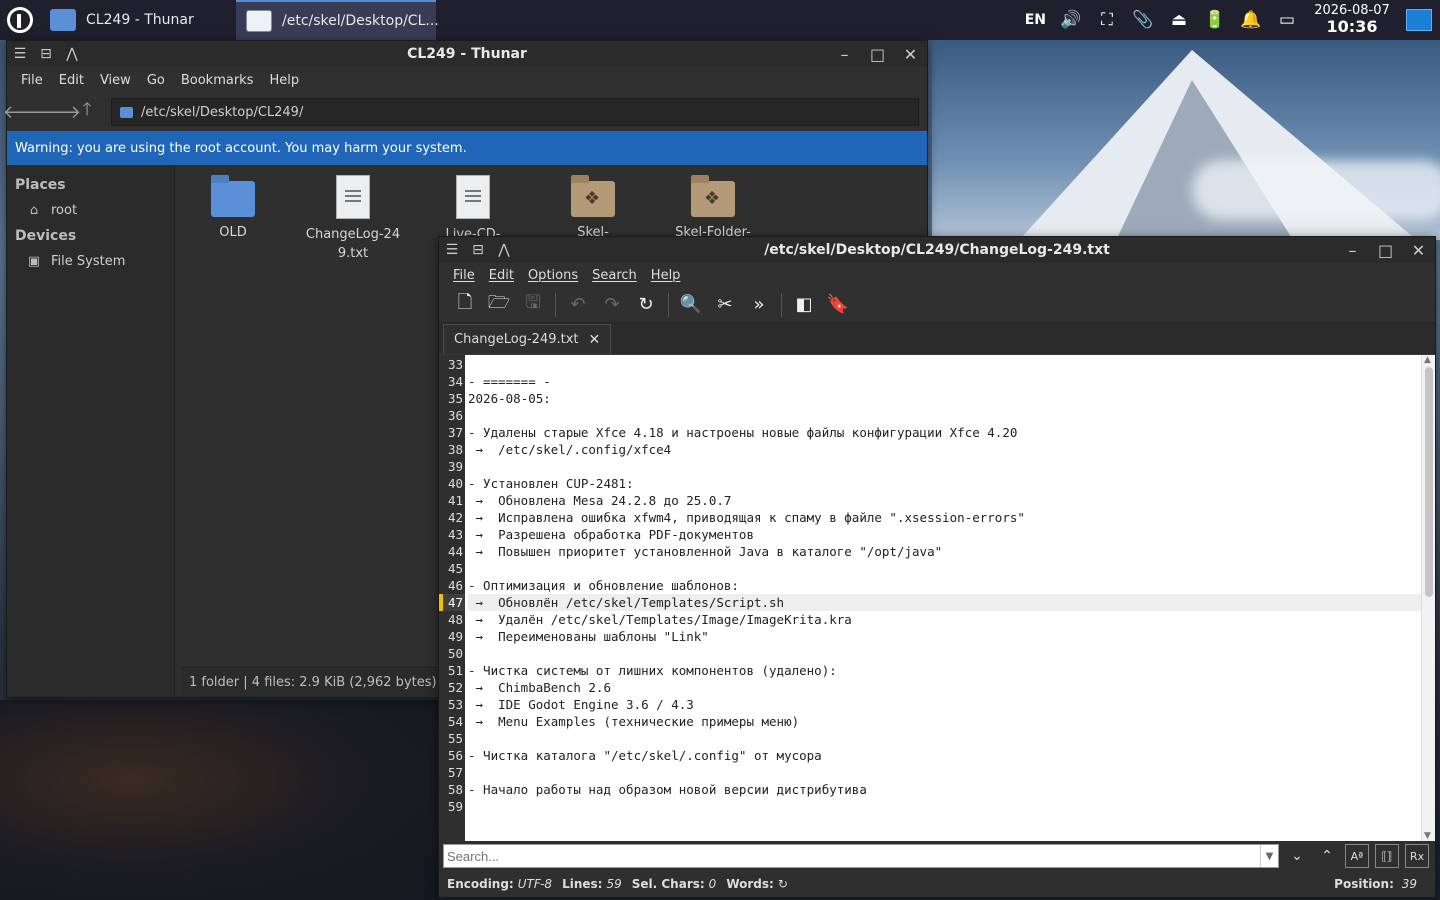  Describe the element at coordinates (646, 305) in the screenshot. I see `reload-icon: ↻` at that location.